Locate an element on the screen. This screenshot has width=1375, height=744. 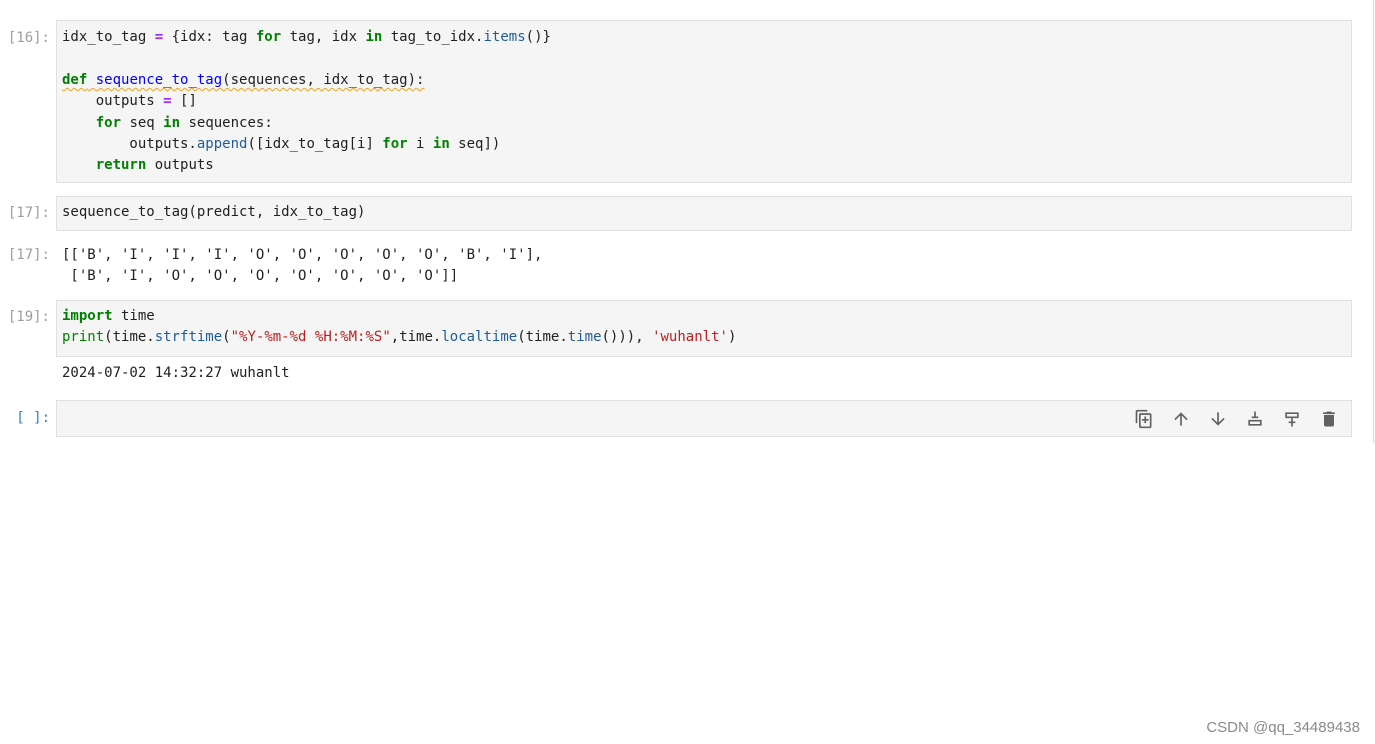
code-token: return is located at coordinates (121, 165).